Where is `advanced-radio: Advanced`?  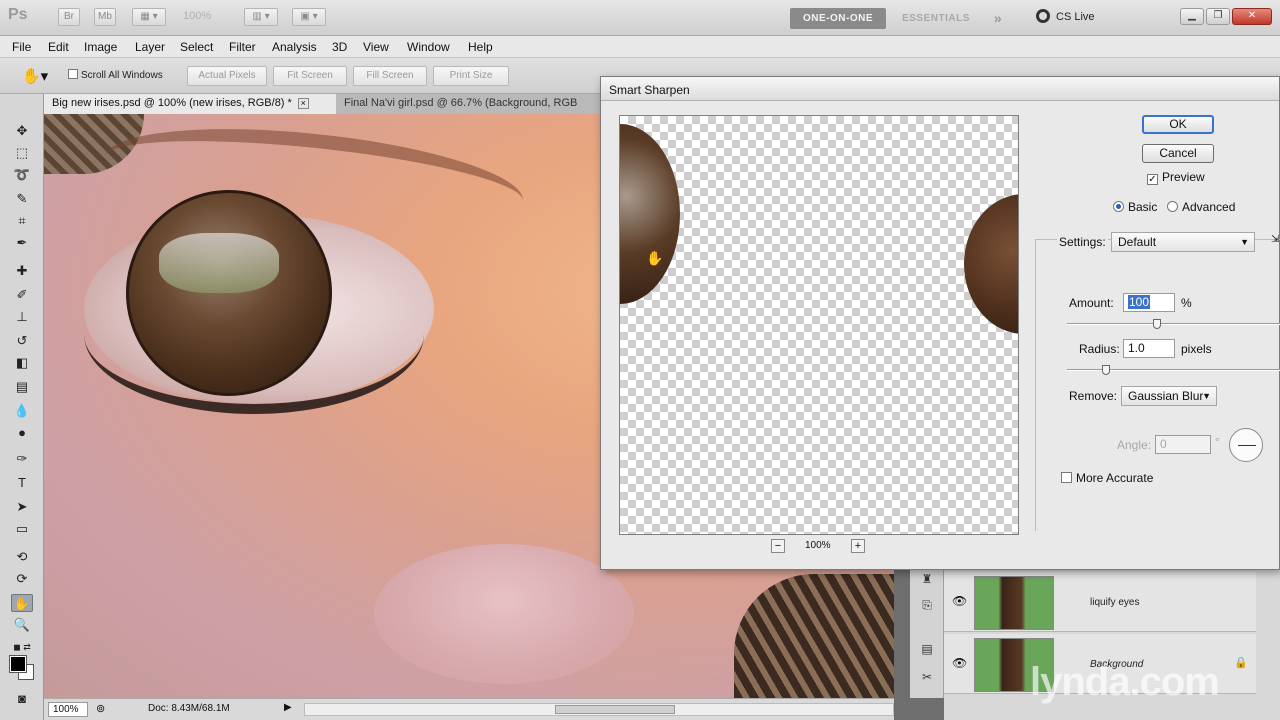 advanced-radio: Advanced is located at coordinates (1201, 207).